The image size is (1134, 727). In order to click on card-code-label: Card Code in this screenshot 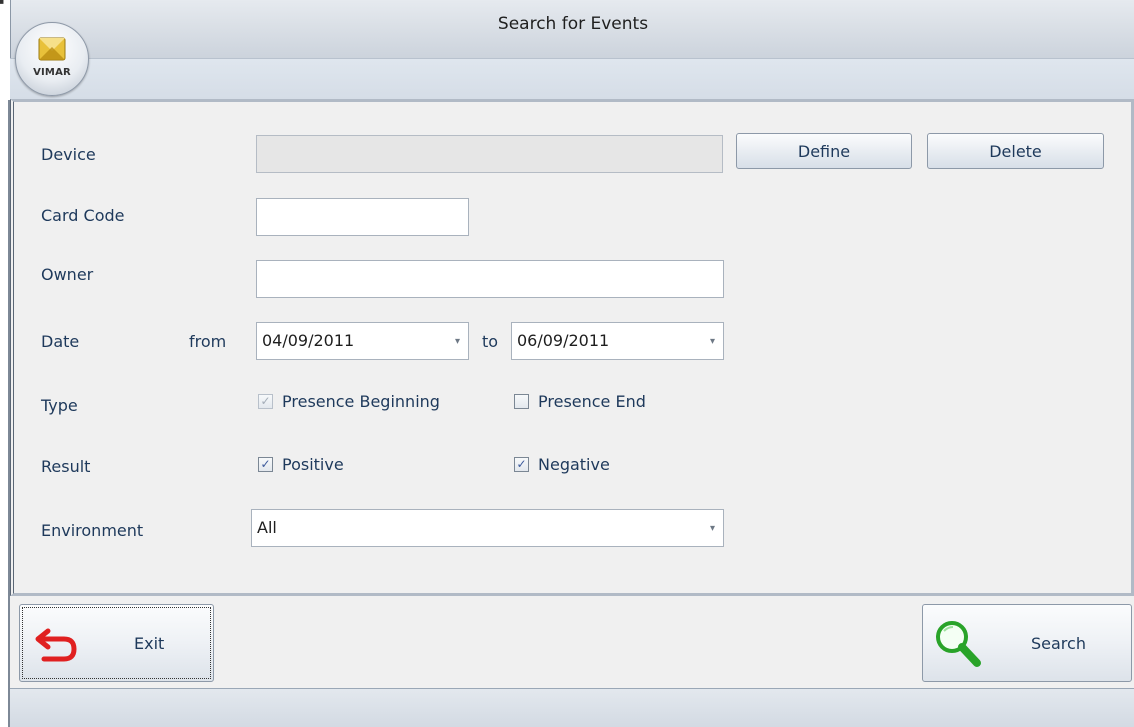, I will do `click(82, 215)`.